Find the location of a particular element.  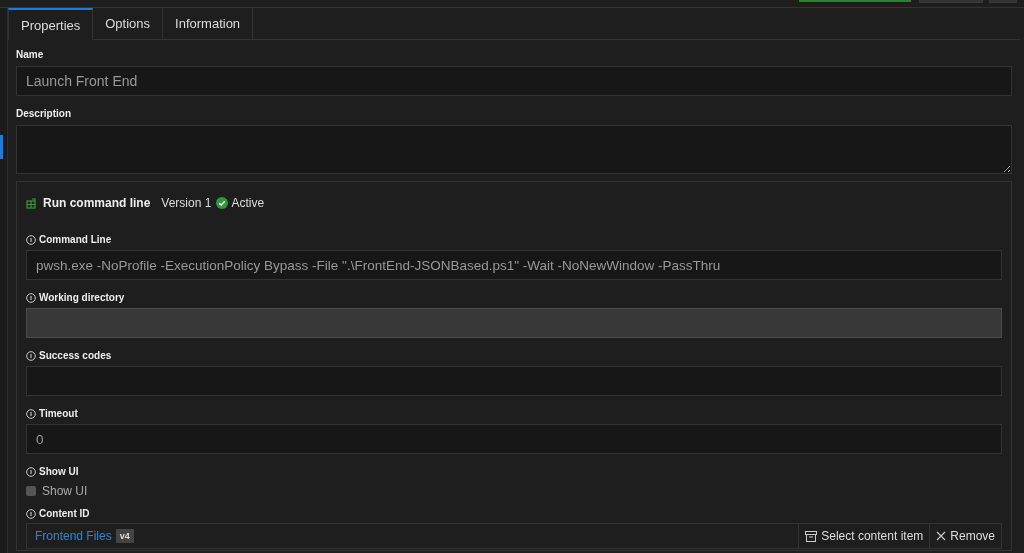

input-field: 0 is located at coordinates (514, 439).